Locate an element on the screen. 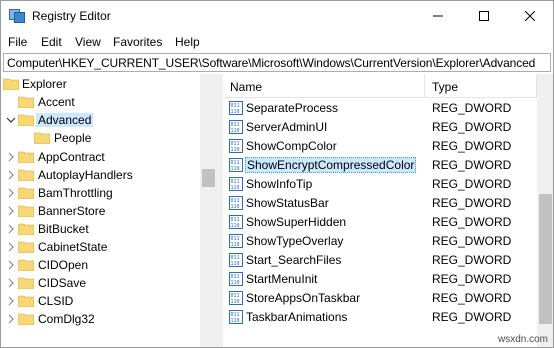 The image size is (554, 348). tree-item-people: People is located at coordinates (101, 138).